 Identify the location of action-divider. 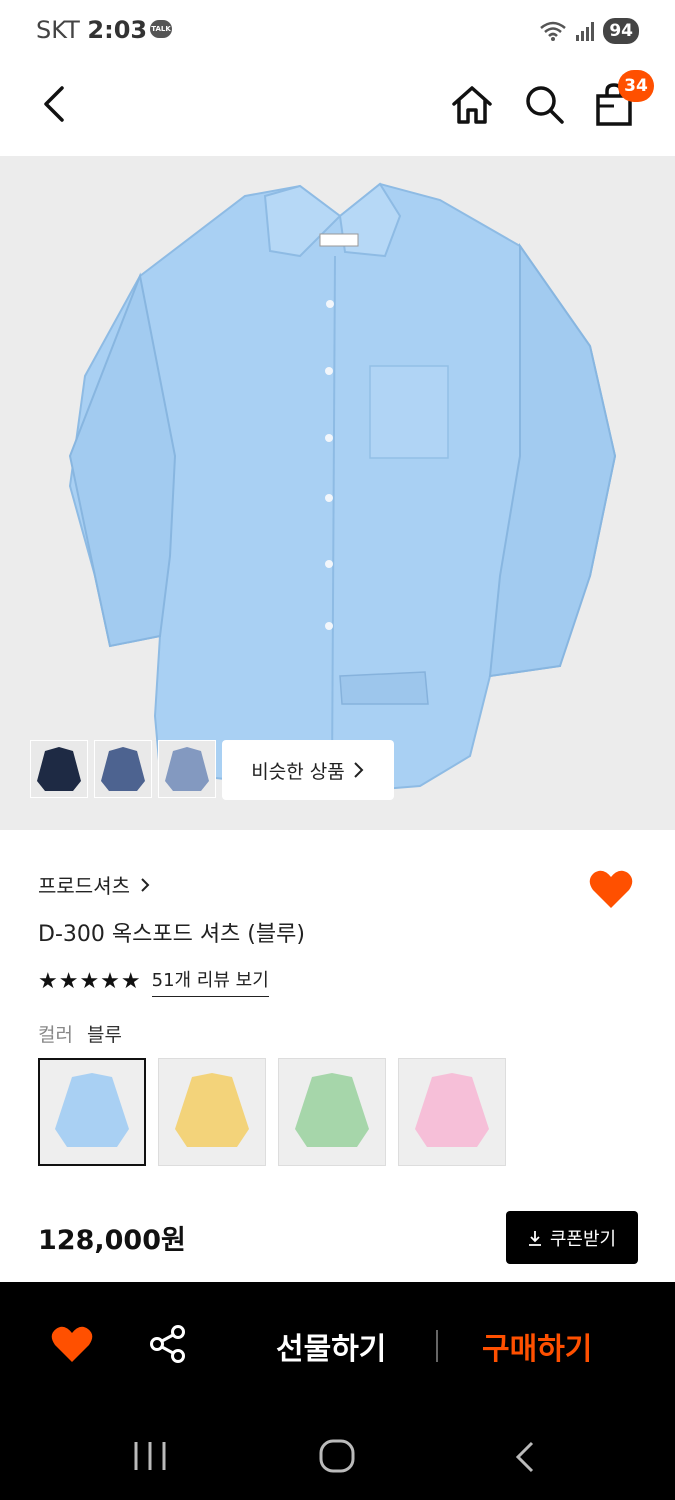
(437, 1346).